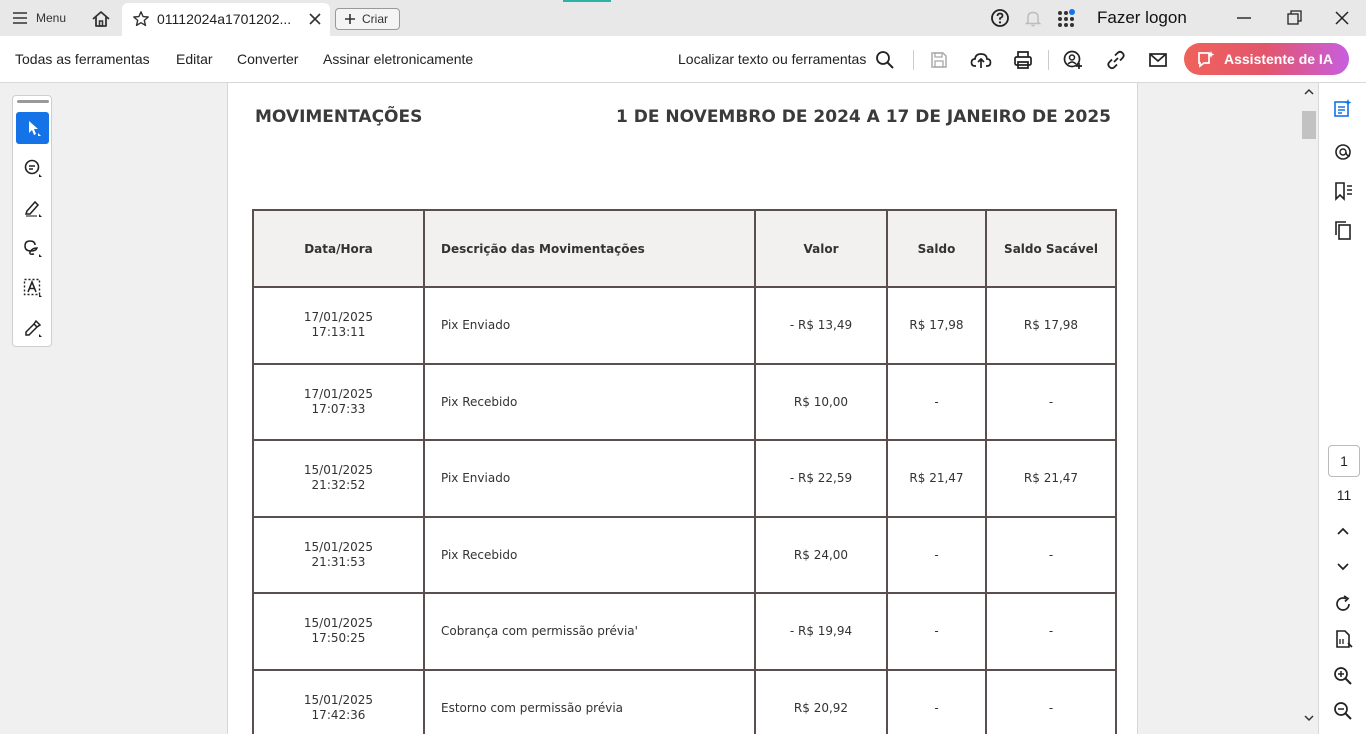  I want to click on menu-edit: Editar, so click(194, 59).